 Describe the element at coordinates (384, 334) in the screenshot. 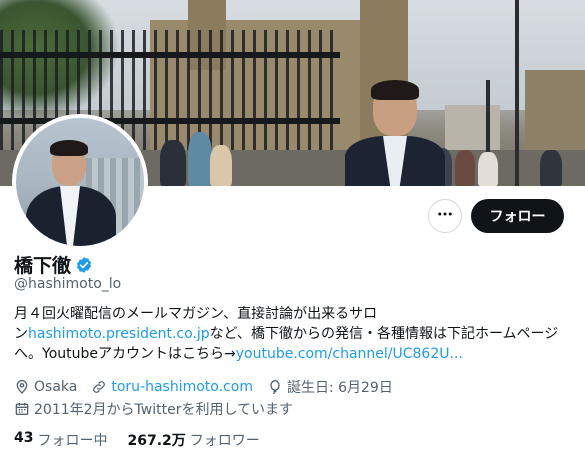

I see `bio-text: など、橋下徹からの発信・各種情報は下記ホームページ` at that location.